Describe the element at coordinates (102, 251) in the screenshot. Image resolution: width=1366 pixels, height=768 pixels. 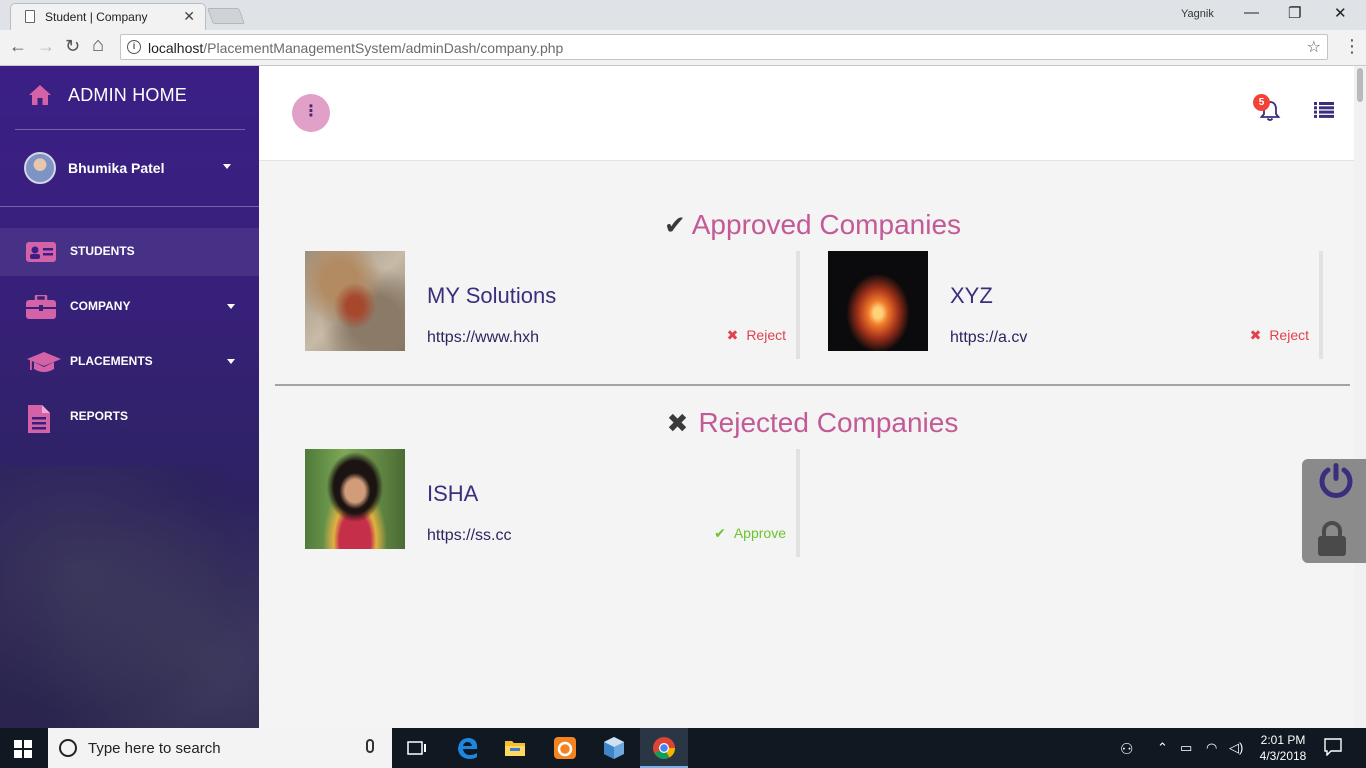
I see `sidebar-item-label: STUDENTS` at that location.